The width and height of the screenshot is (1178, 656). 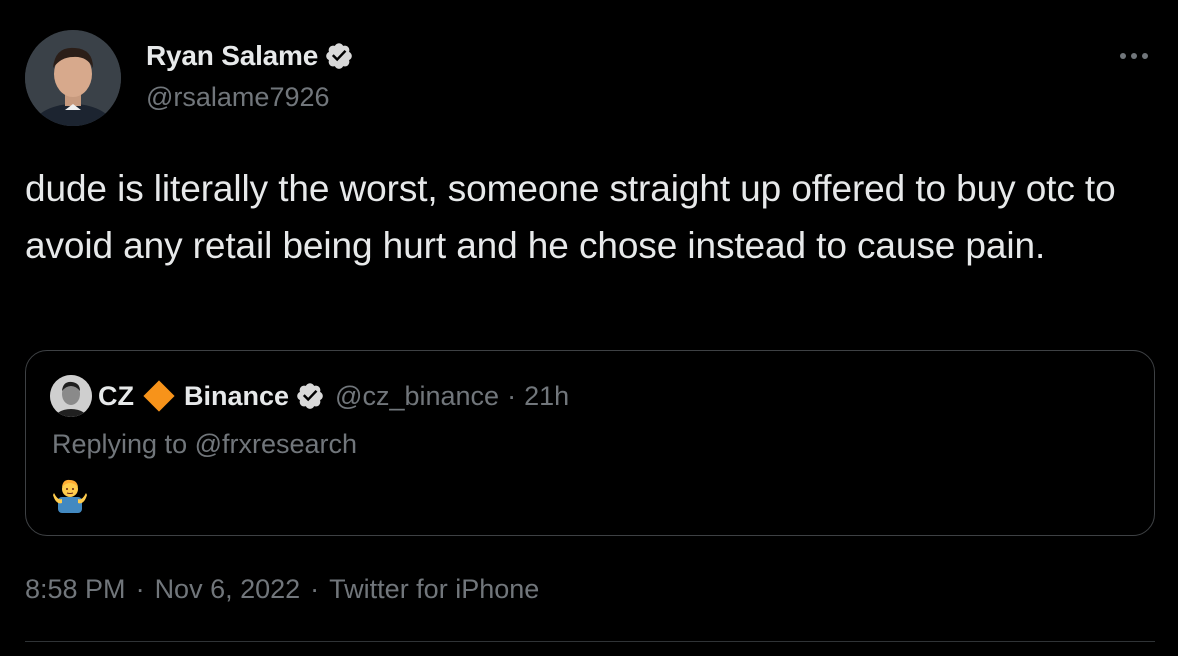 I want to click on more-dots-icon, so click(x=1134, y=56).